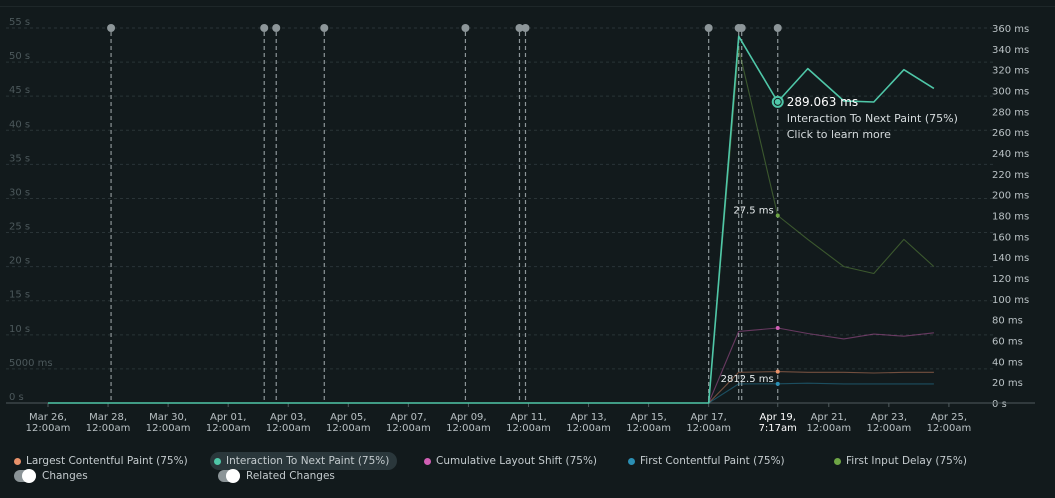  I want to click on legend-item-cumulative-layout-shift: Cumulative Layout Shift (75%), so click(510, 461).